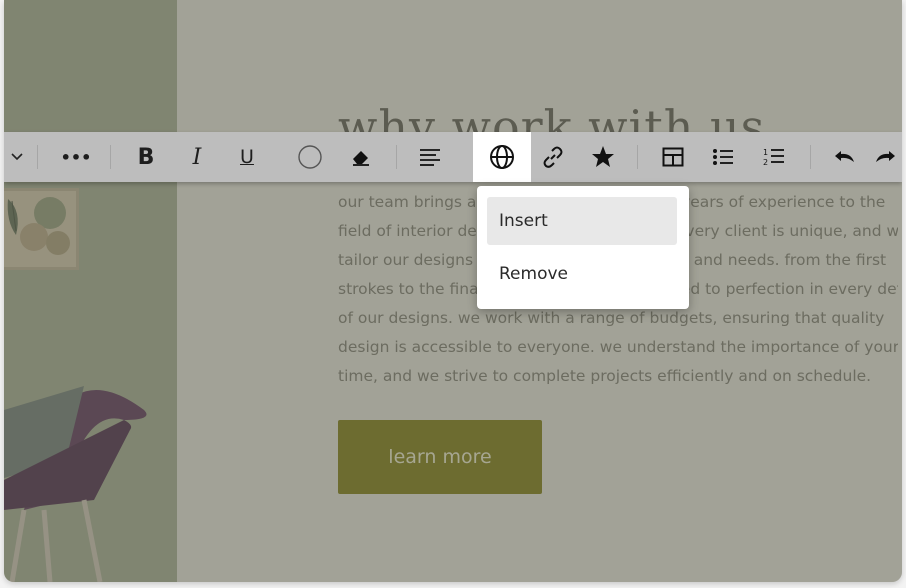 The width and height of the screenshot is (906, 588). Describe the element at coordinates (502, 157) in the screenshot. I see `globe-link-button` at that location.